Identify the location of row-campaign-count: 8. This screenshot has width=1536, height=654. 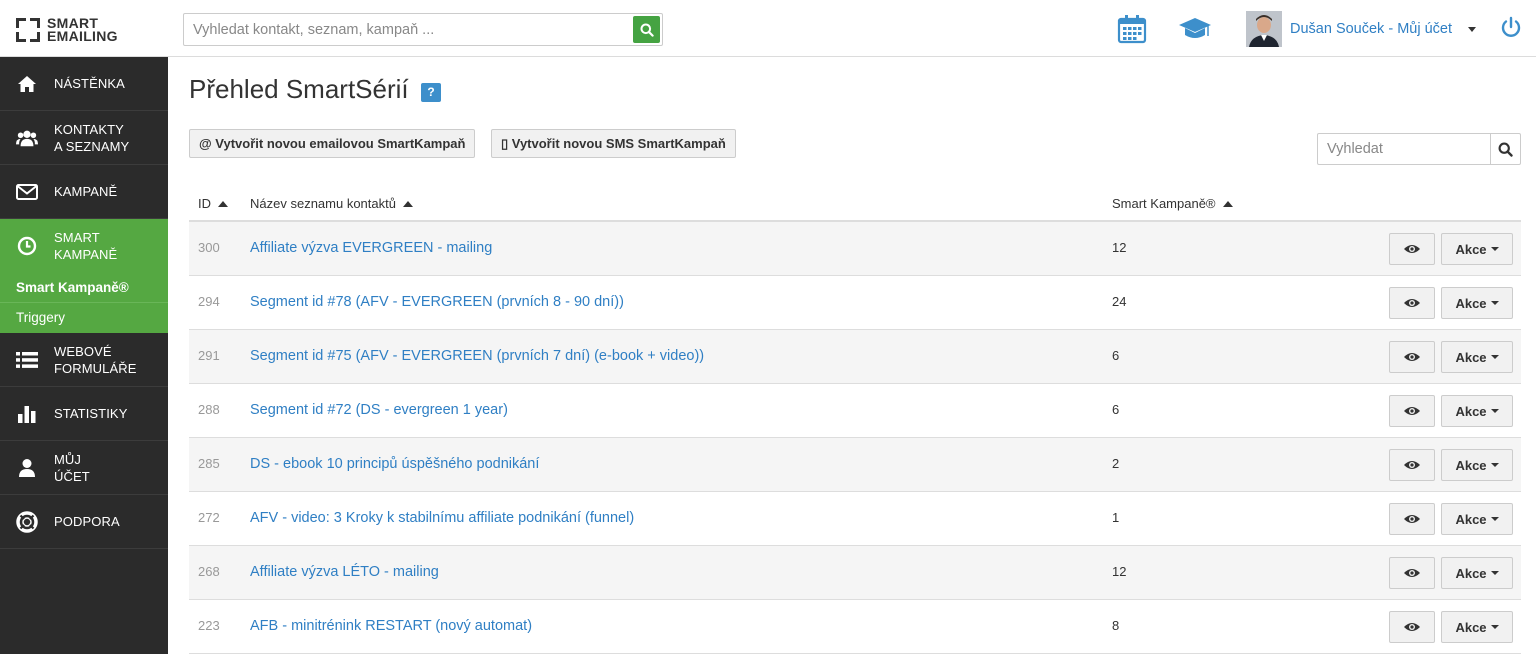
(1116, 625).